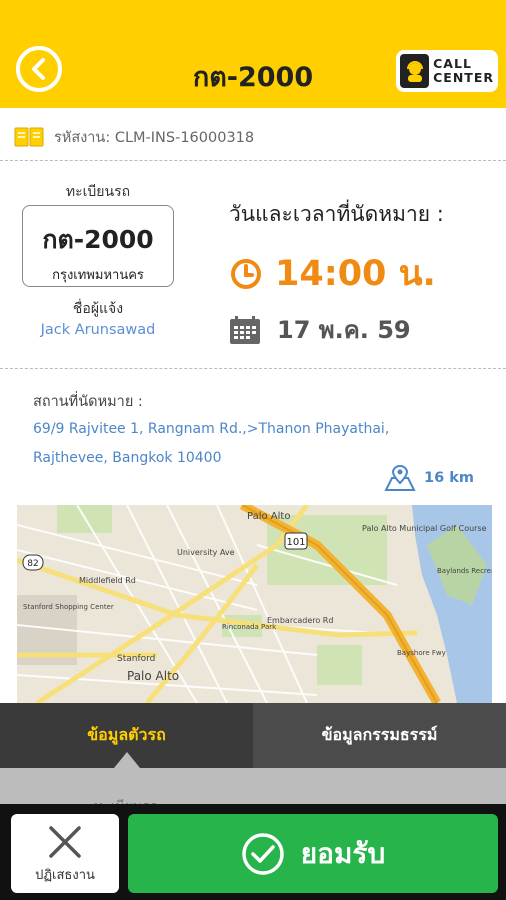  What do you see at coordinates (295, 542) in the screenshot?
I see `highway-101-label: 101` at bounding box center [295, 542].